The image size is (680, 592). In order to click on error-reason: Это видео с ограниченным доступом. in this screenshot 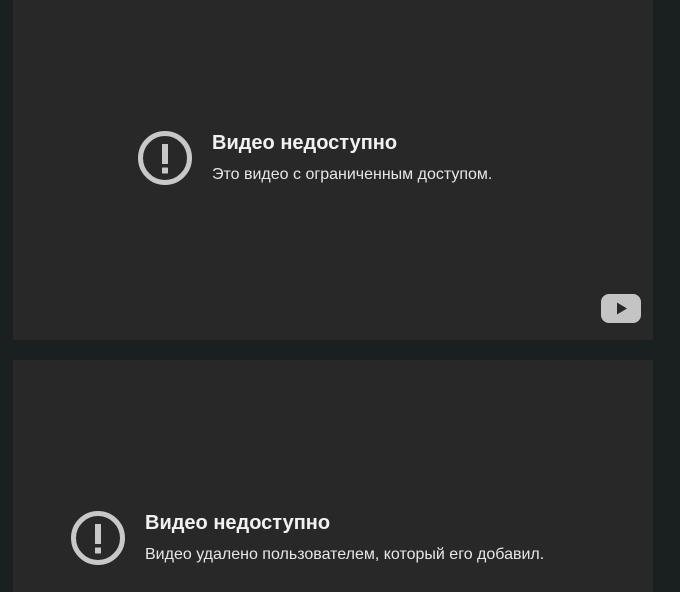, I will do `click(352, 174)`.